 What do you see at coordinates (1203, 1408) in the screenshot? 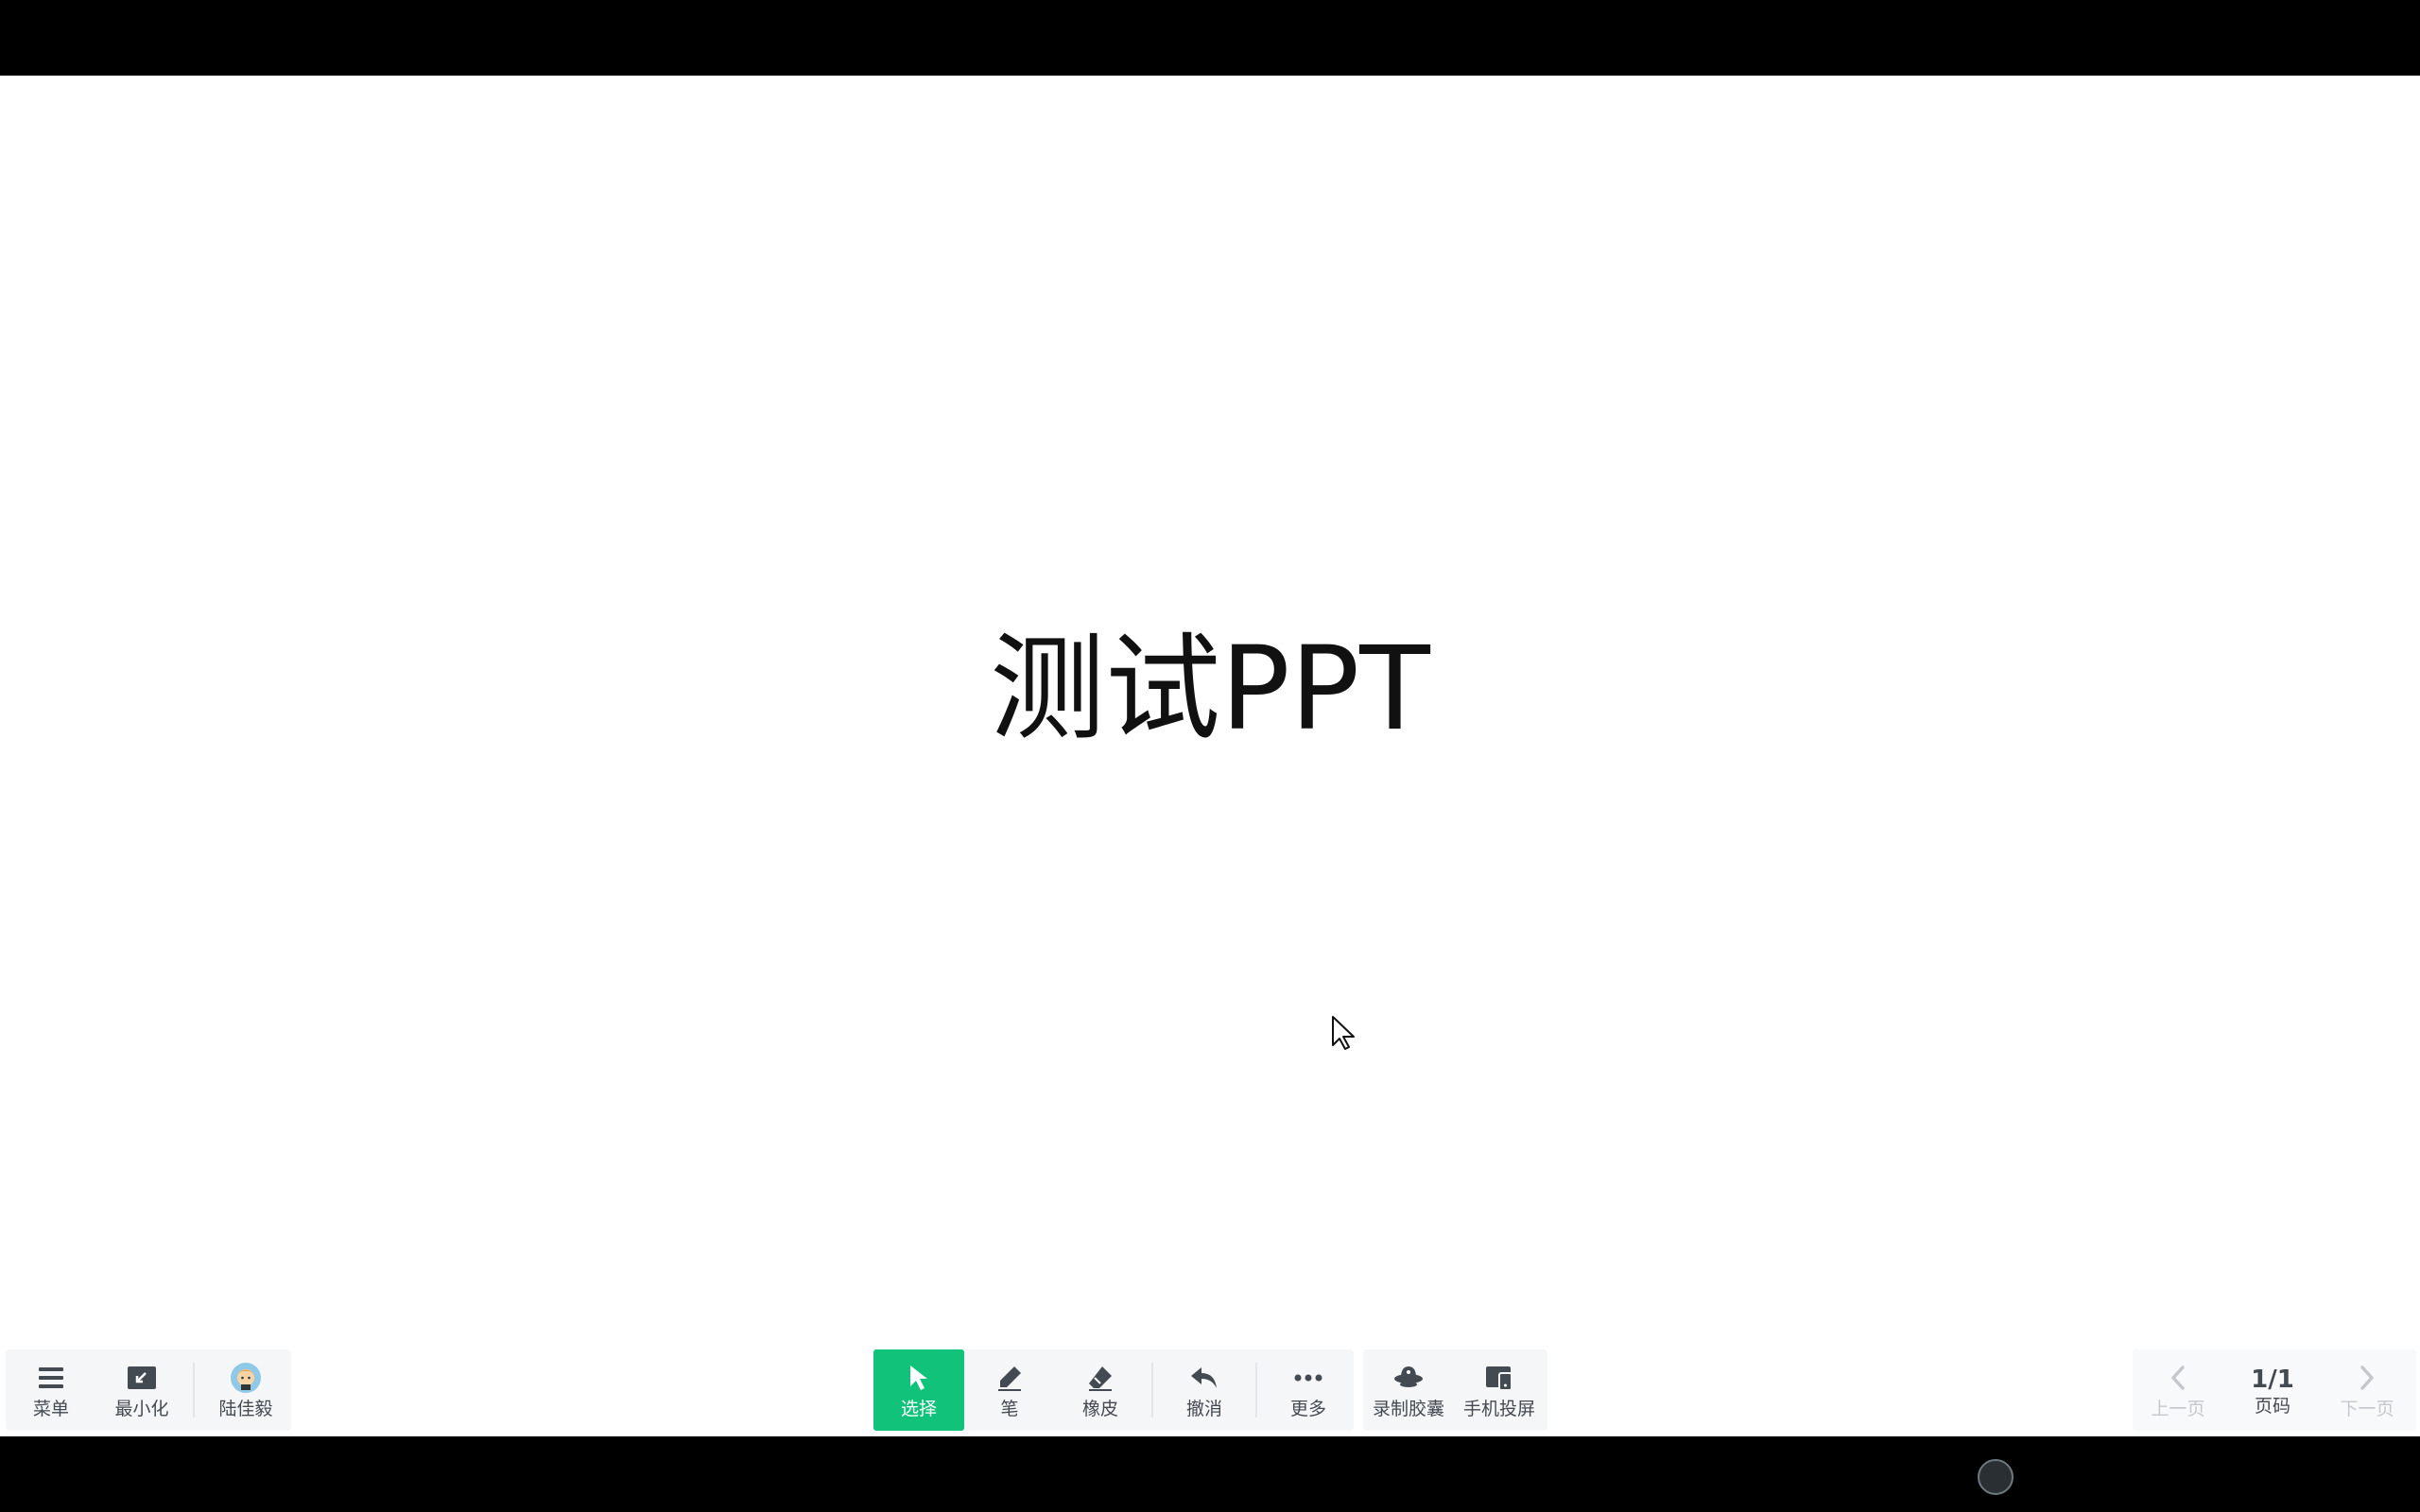
I see `undo-label: 撤消` at bounding box center [1203, 1408].